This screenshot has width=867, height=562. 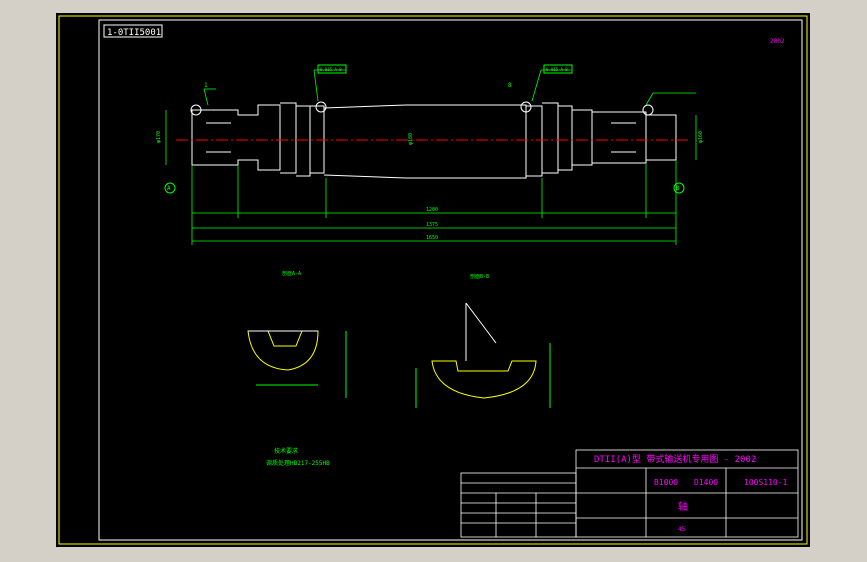 What do you see at coordinates (766, 482) in the screenshot?
I see `title-block-drawing-no: 100S110-1` at bounding box center [766, 482].